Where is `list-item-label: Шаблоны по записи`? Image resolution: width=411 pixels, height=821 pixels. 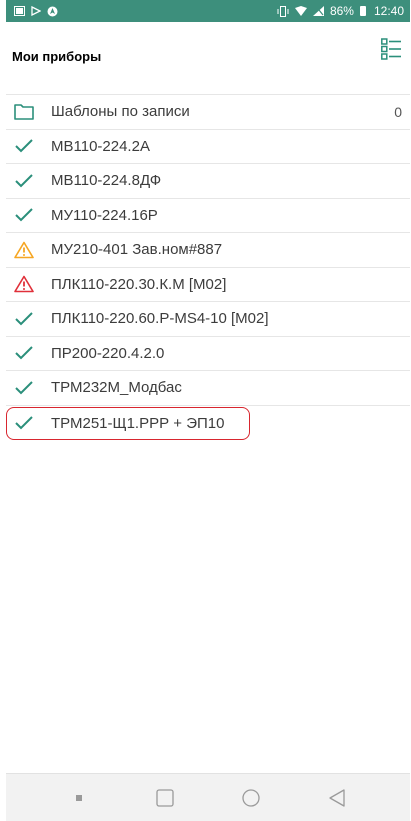 list-item-label: Шаблоны по записи is located at coordinates (120, 112).